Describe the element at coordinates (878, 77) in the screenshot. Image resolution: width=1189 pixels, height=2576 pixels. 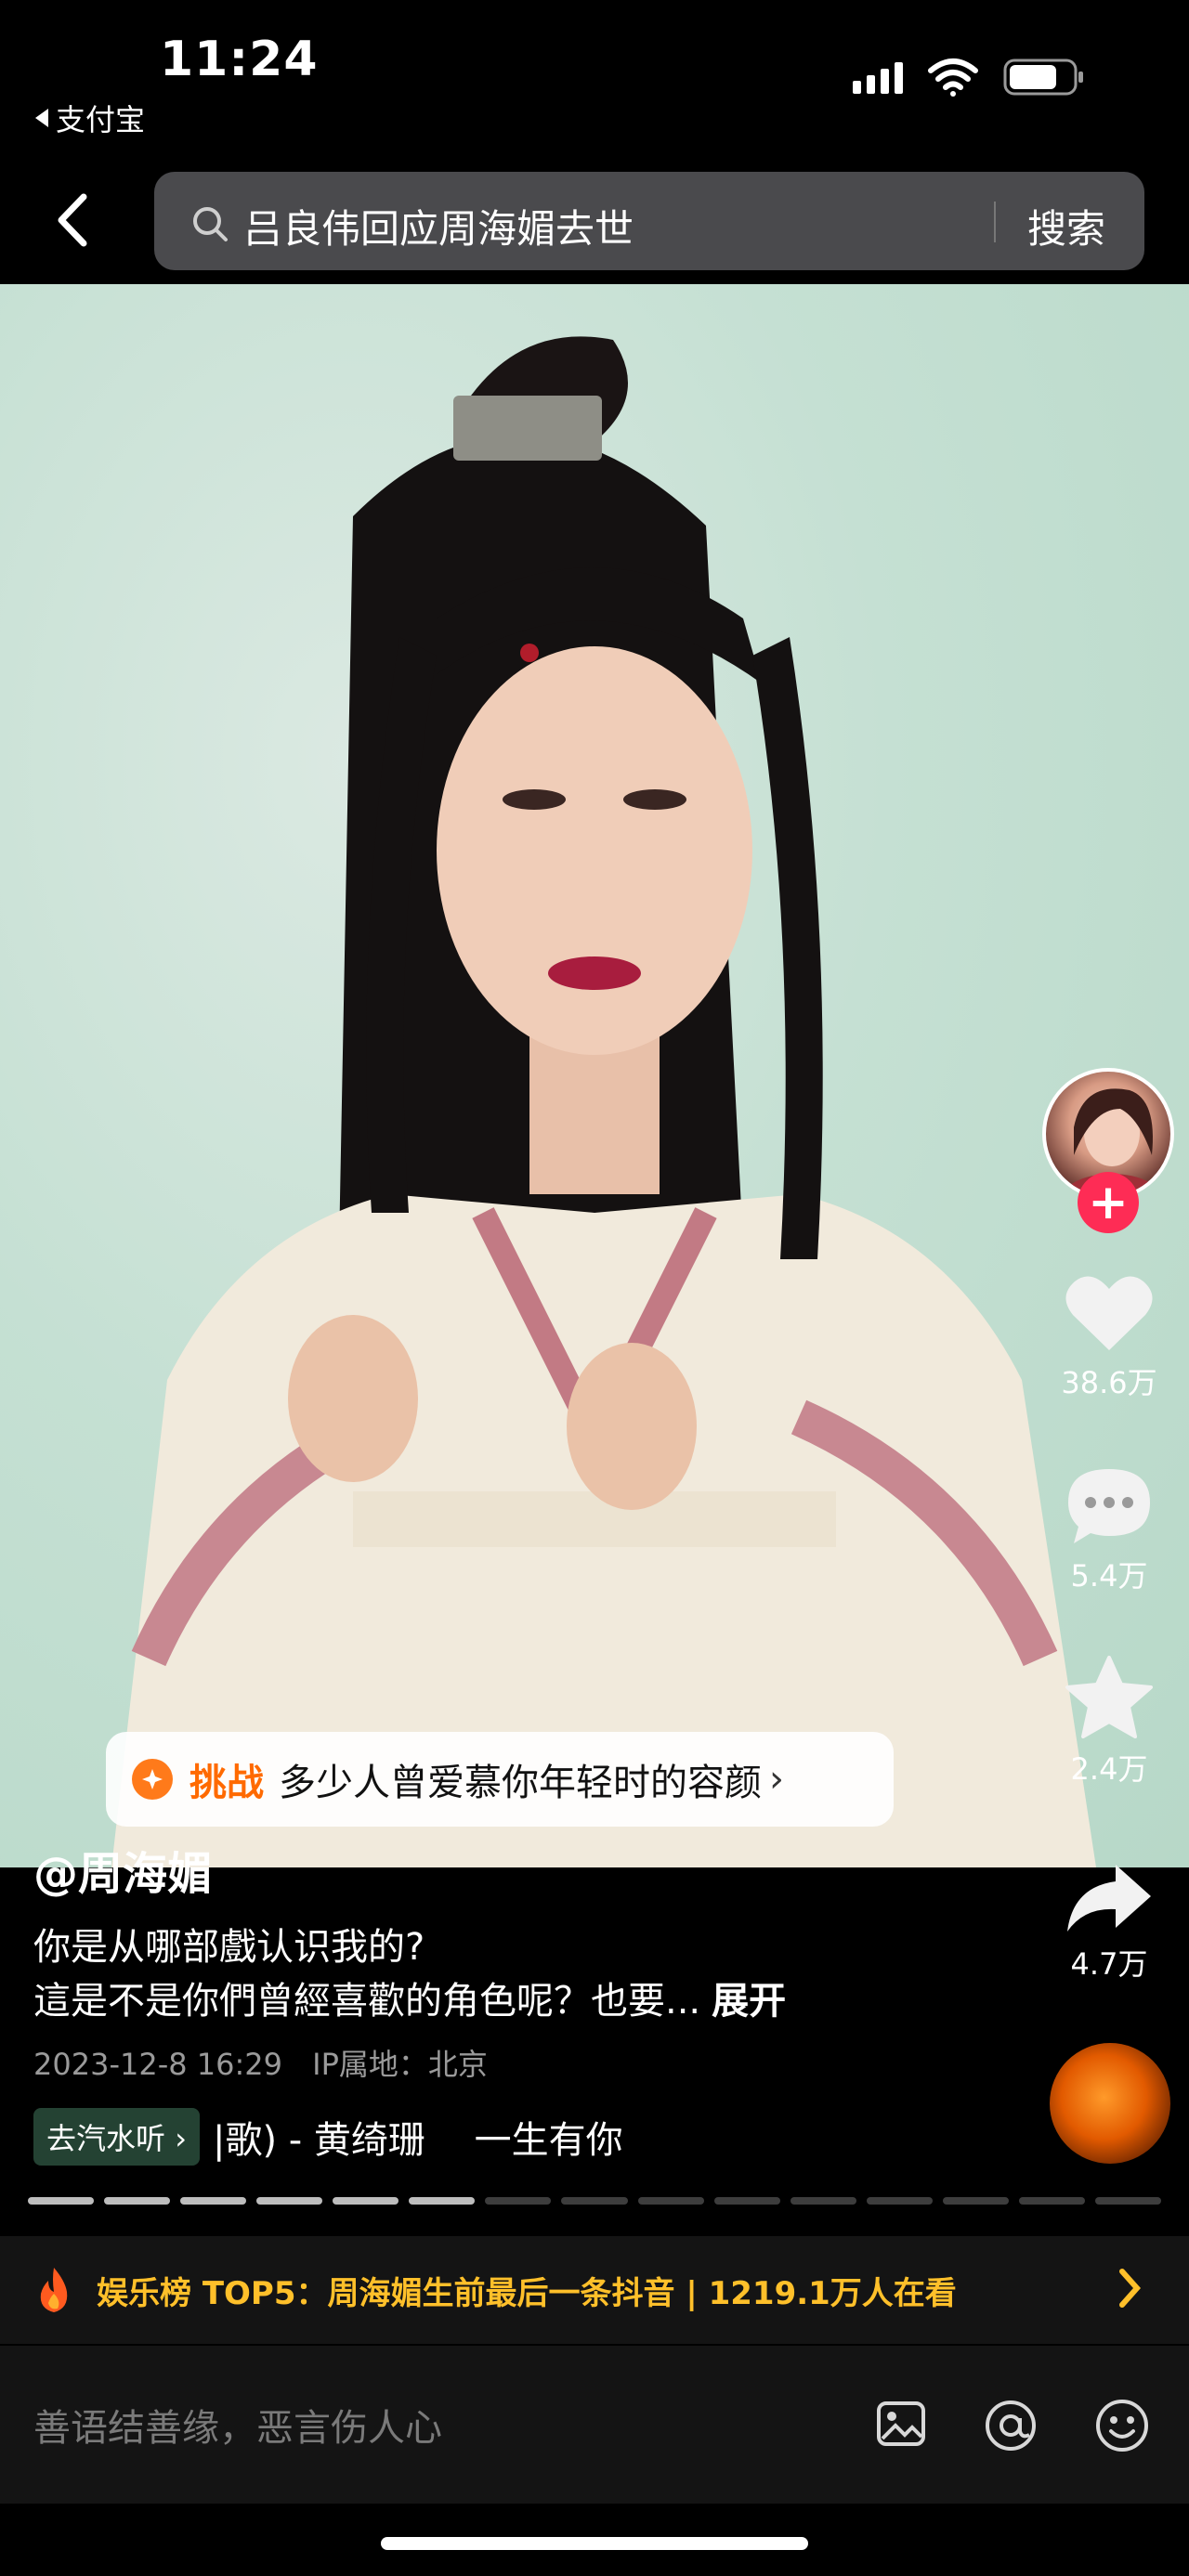
I see `cellular-signal-icon` at that location.